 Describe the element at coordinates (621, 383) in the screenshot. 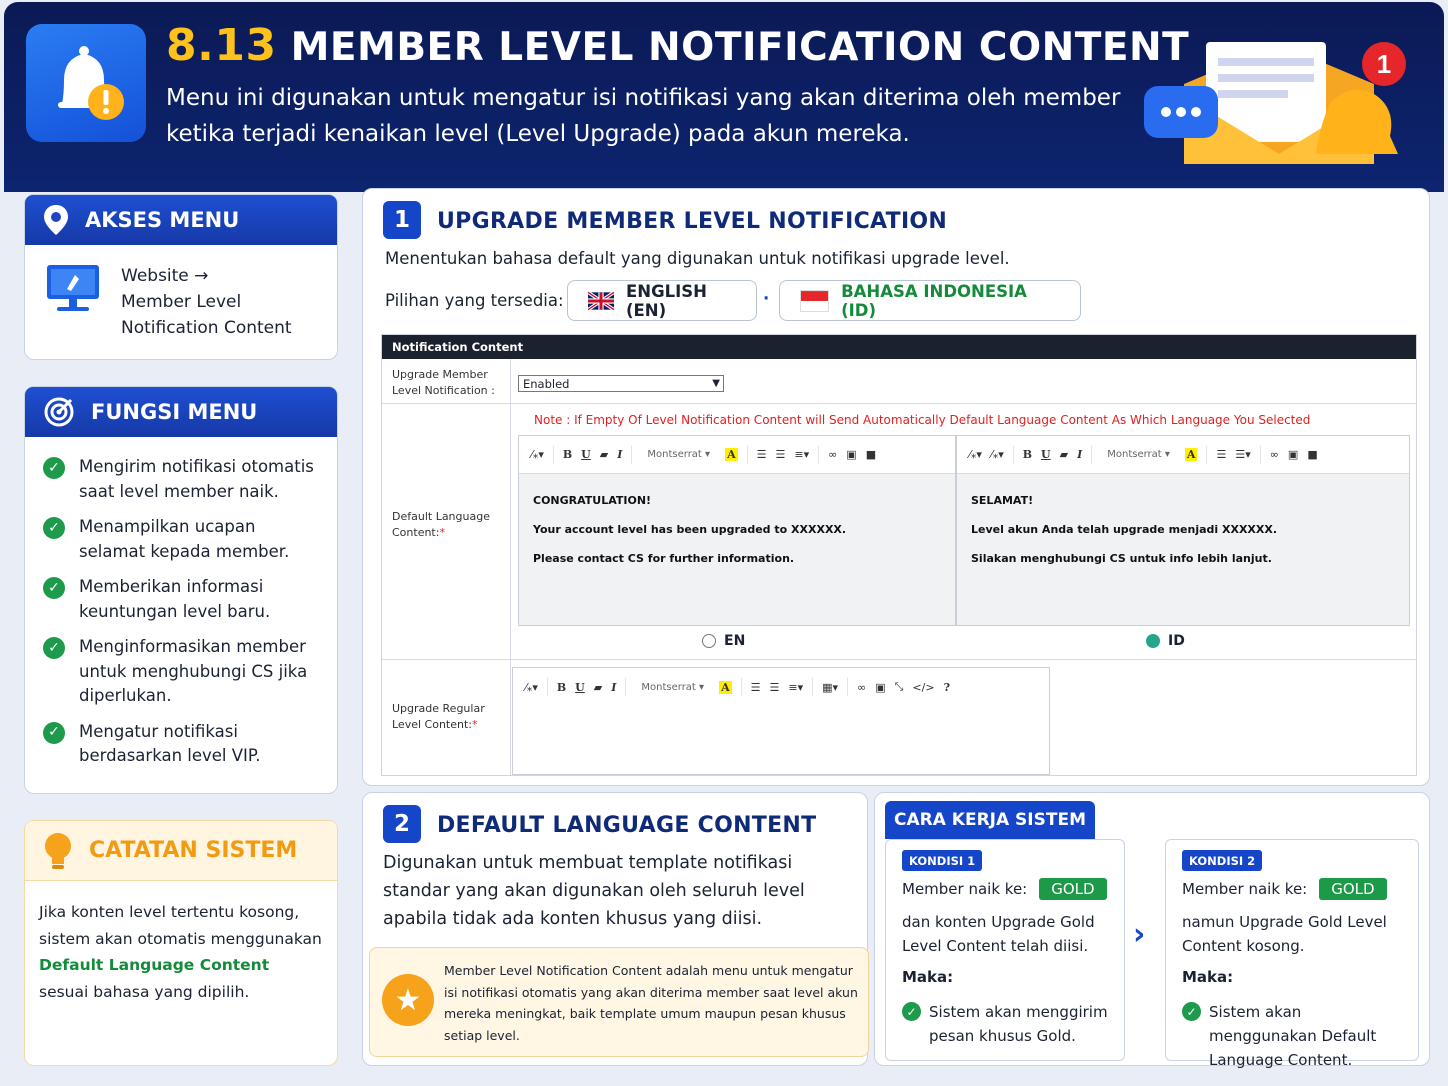

I see `notification-enabled-select: Enabled ▼` at that location.